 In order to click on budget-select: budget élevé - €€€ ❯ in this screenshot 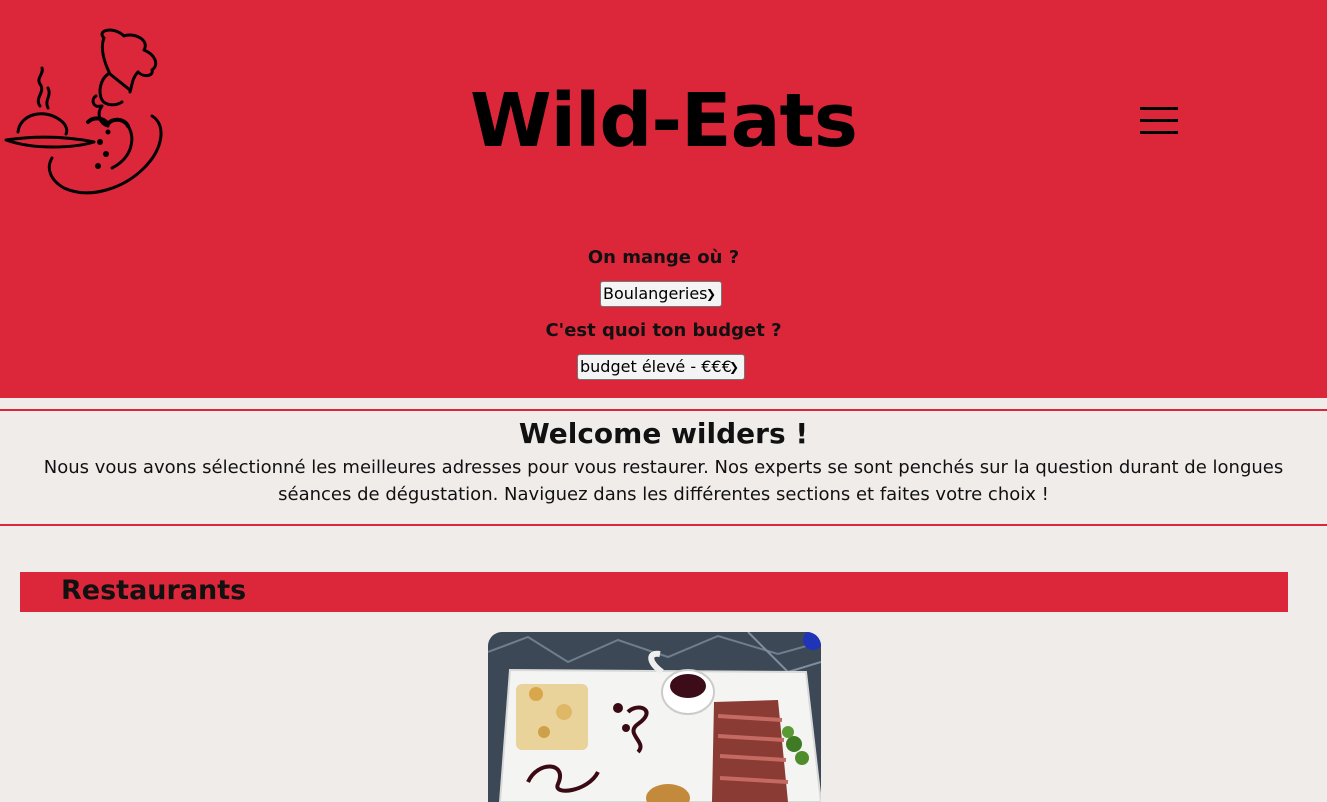, I will do `click(661, 367)`.